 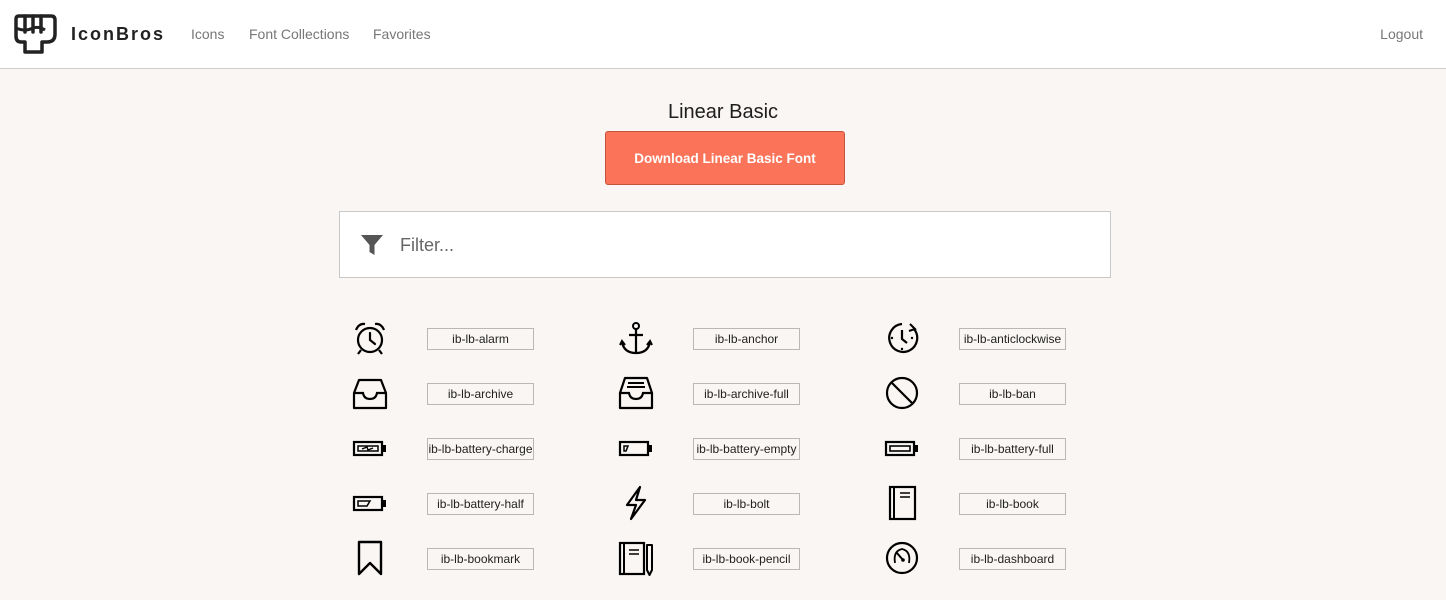 I want to click on icon-cell: ib-lb-anticlockwise, so click(x=991, y=342).